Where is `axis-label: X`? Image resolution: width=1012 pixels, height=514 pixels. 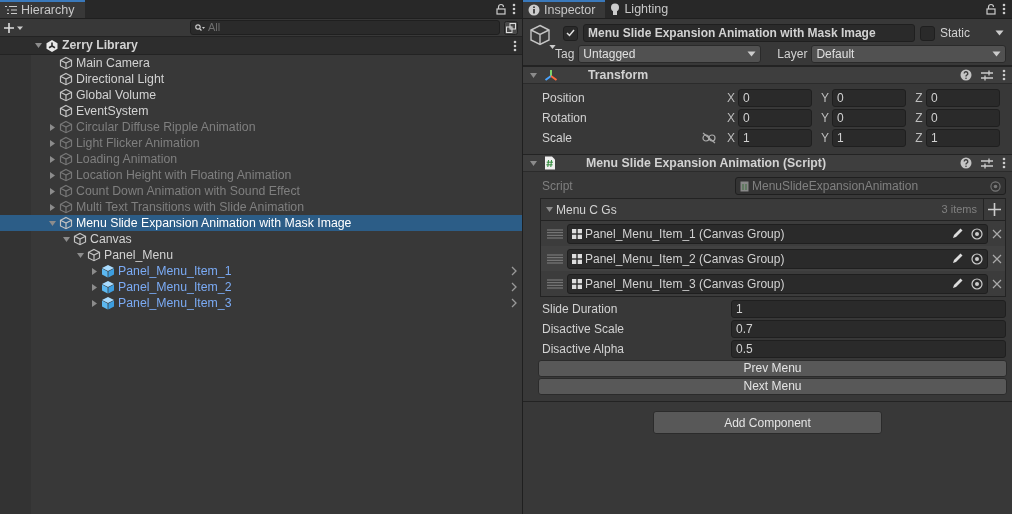 axis-label: X is located at coordinates (731, 98).